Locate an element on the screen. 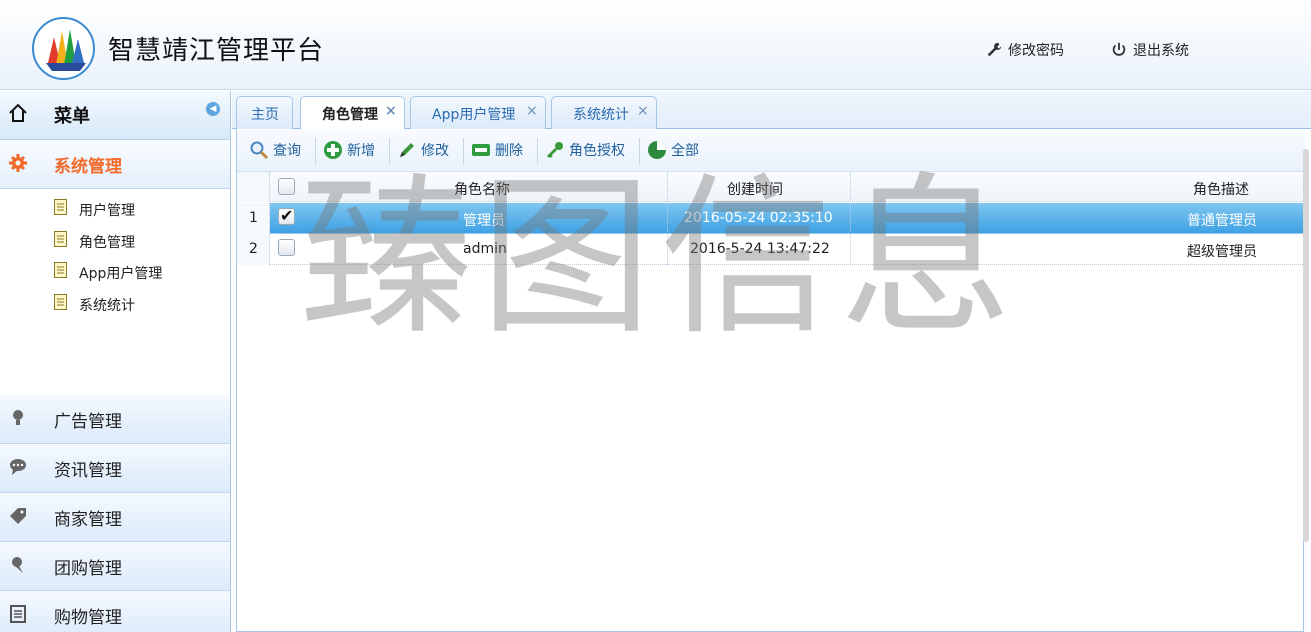  edit-button: 修改 is located at coordinates (423, 150).